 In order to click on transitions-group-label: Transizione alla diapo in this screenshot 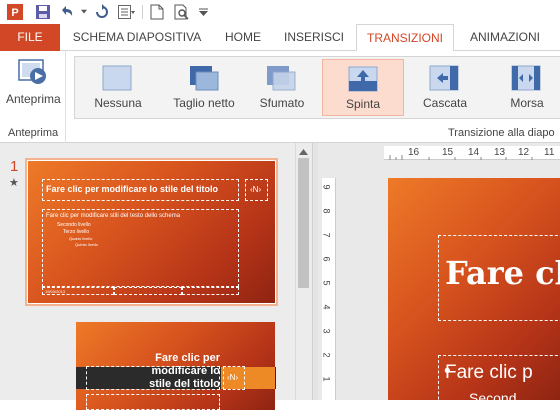, I will do `click(501, 133)`.